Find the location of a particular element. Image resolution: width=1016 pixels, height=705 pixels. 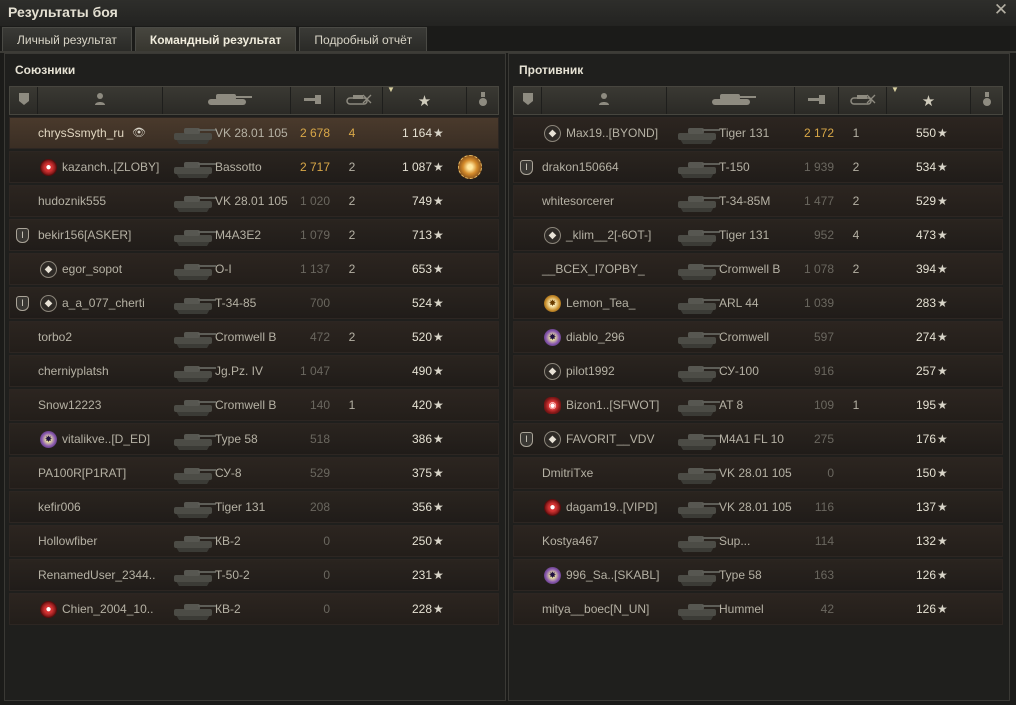

player-row: Hollowfiber КВ-2 0 250 ★ is located at coordinates (254, 541).